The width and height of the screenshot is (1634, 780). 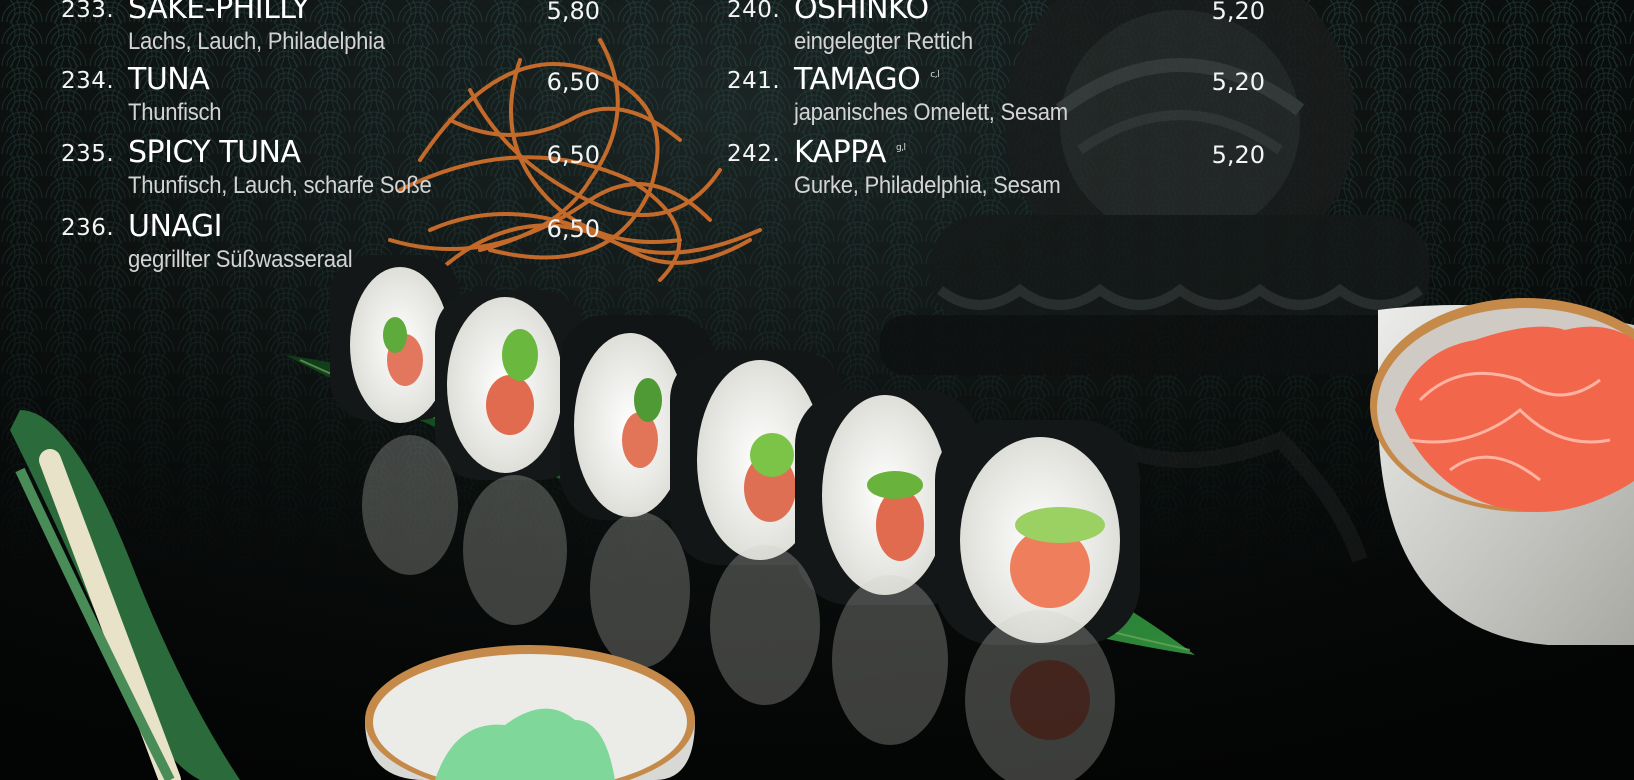 What do you see at coordinates (256, 41) in the screenshot?
I see `item-description: Lachs, Lauch, Philadelphia` at bounding box center [256, 41].